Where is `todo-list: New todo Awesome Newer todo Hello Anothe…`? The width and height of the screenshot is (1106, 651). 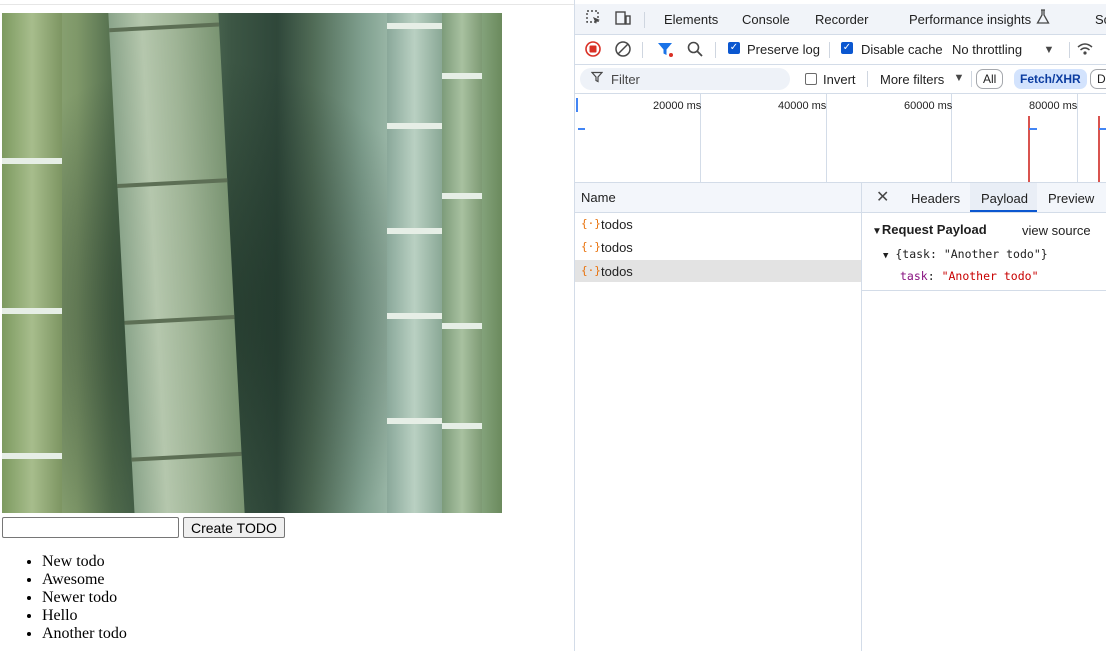
todo-list: New todo Awesome Newer todo Hello Anothe… is located at coordinates (63, 598).